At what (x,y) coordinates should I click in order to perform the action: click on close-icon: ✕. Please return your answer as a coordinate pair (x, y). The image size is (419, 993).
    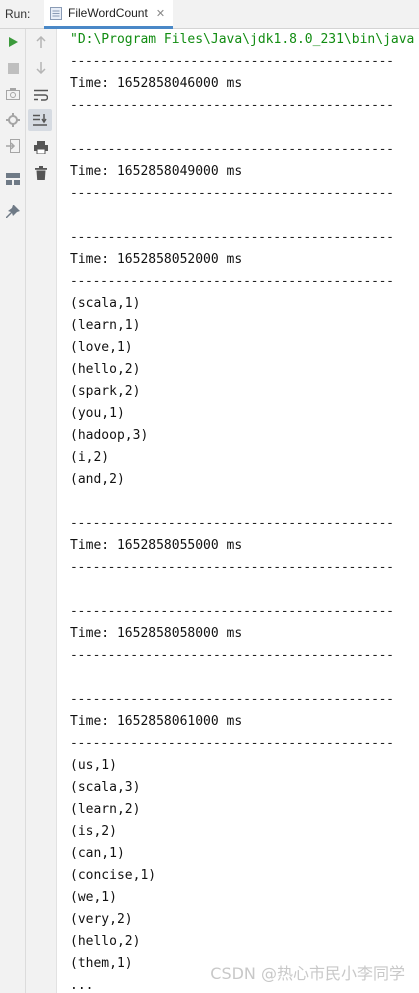
    Looking at the image, I should click on (160, 13).